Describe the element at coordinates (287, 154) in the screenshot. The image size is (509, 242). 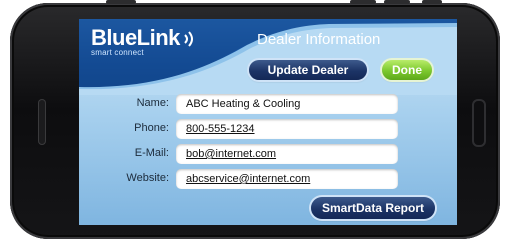
I see `email-field: bob@internet.com` at that location.